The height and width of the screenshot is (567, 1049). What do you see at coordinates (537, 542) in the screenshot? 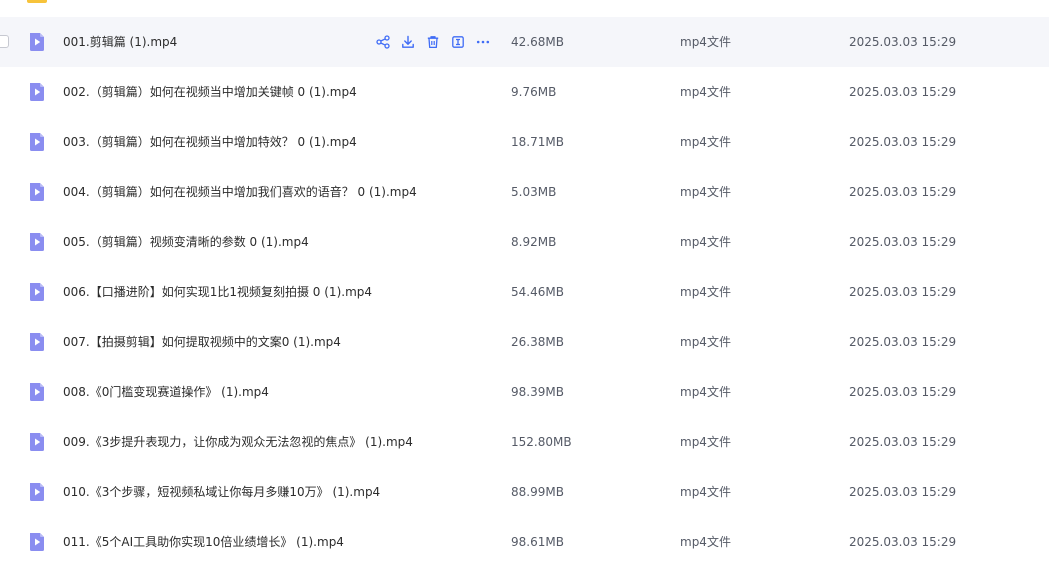
I see `file-size: 98.61MB` at bounding box center [537, 542].